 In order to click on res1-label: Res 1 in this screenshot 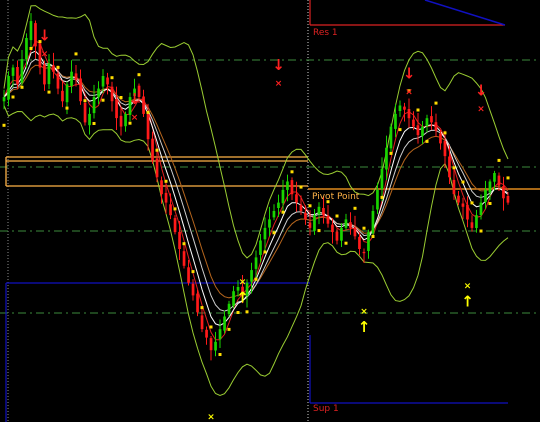, I will do `click(325, 33)`.